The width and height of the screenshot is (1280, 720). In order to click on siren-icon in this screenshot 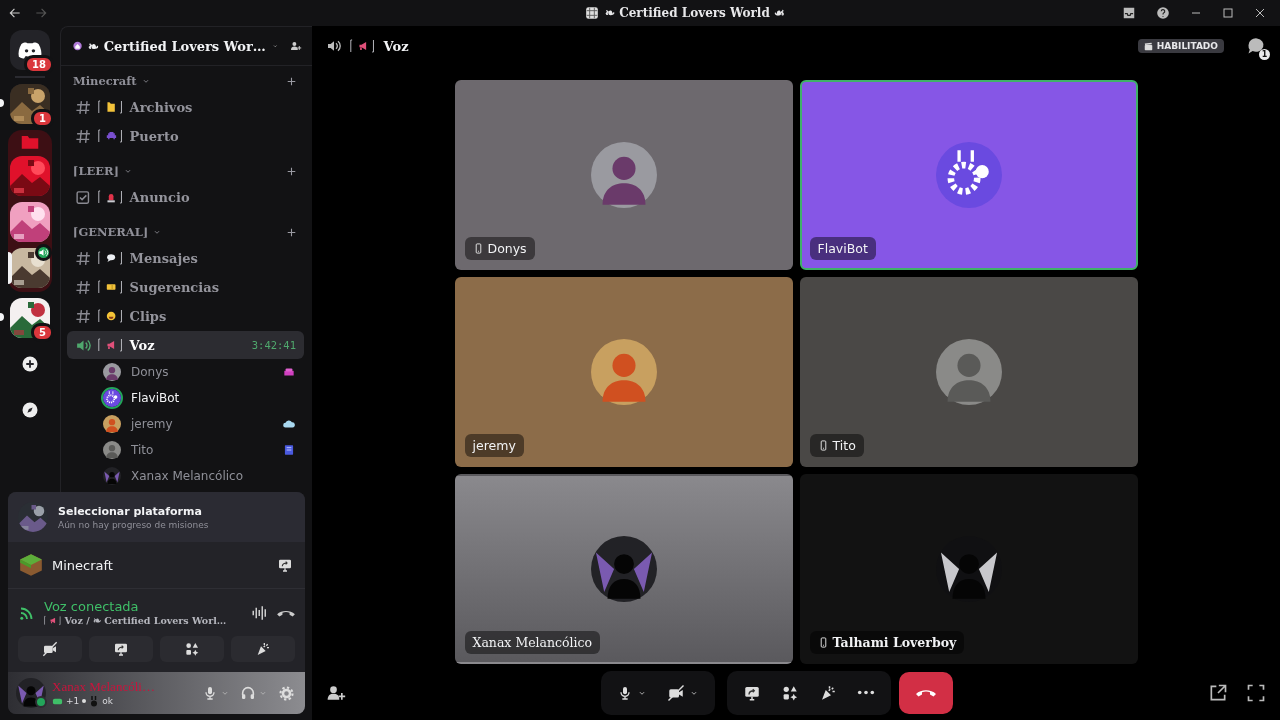, I will do `click(111, 197)`.